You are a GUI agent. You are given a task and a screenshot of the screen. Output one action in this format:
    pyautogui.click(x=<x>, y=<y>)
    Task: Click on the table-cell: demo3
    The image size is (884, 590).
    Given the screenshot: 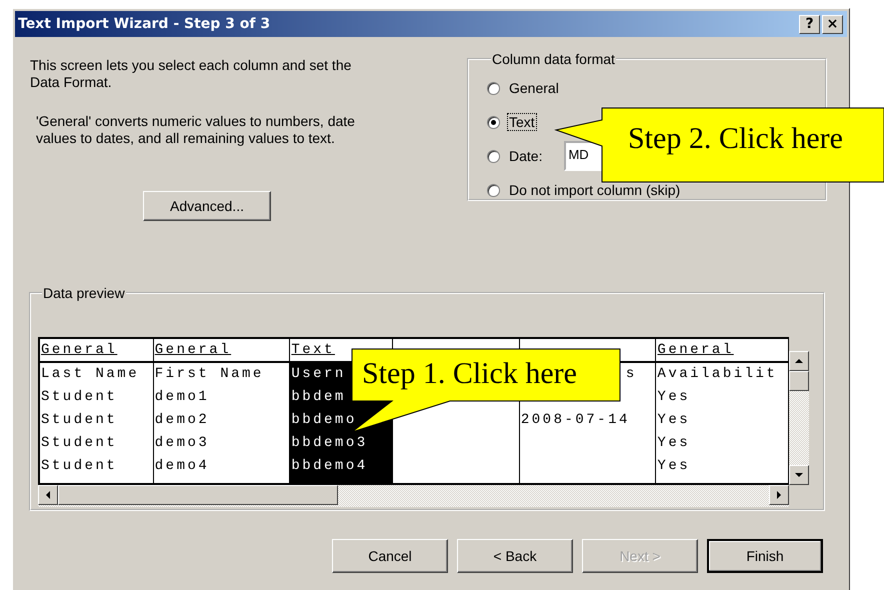 What is the action you would take?
    pyautogui.click(x=182, y=443)
    